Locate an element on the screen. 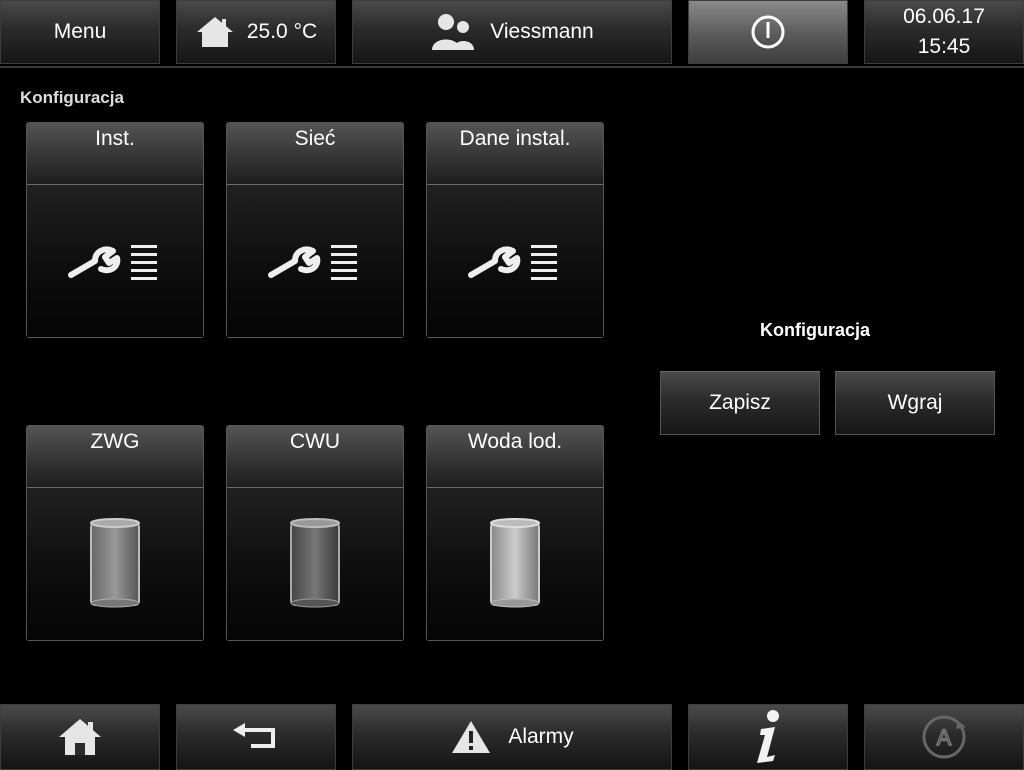 The width and height of the screenshot is (1024, 770). tile-inst: Inst. is located at coordinates (115, 230).